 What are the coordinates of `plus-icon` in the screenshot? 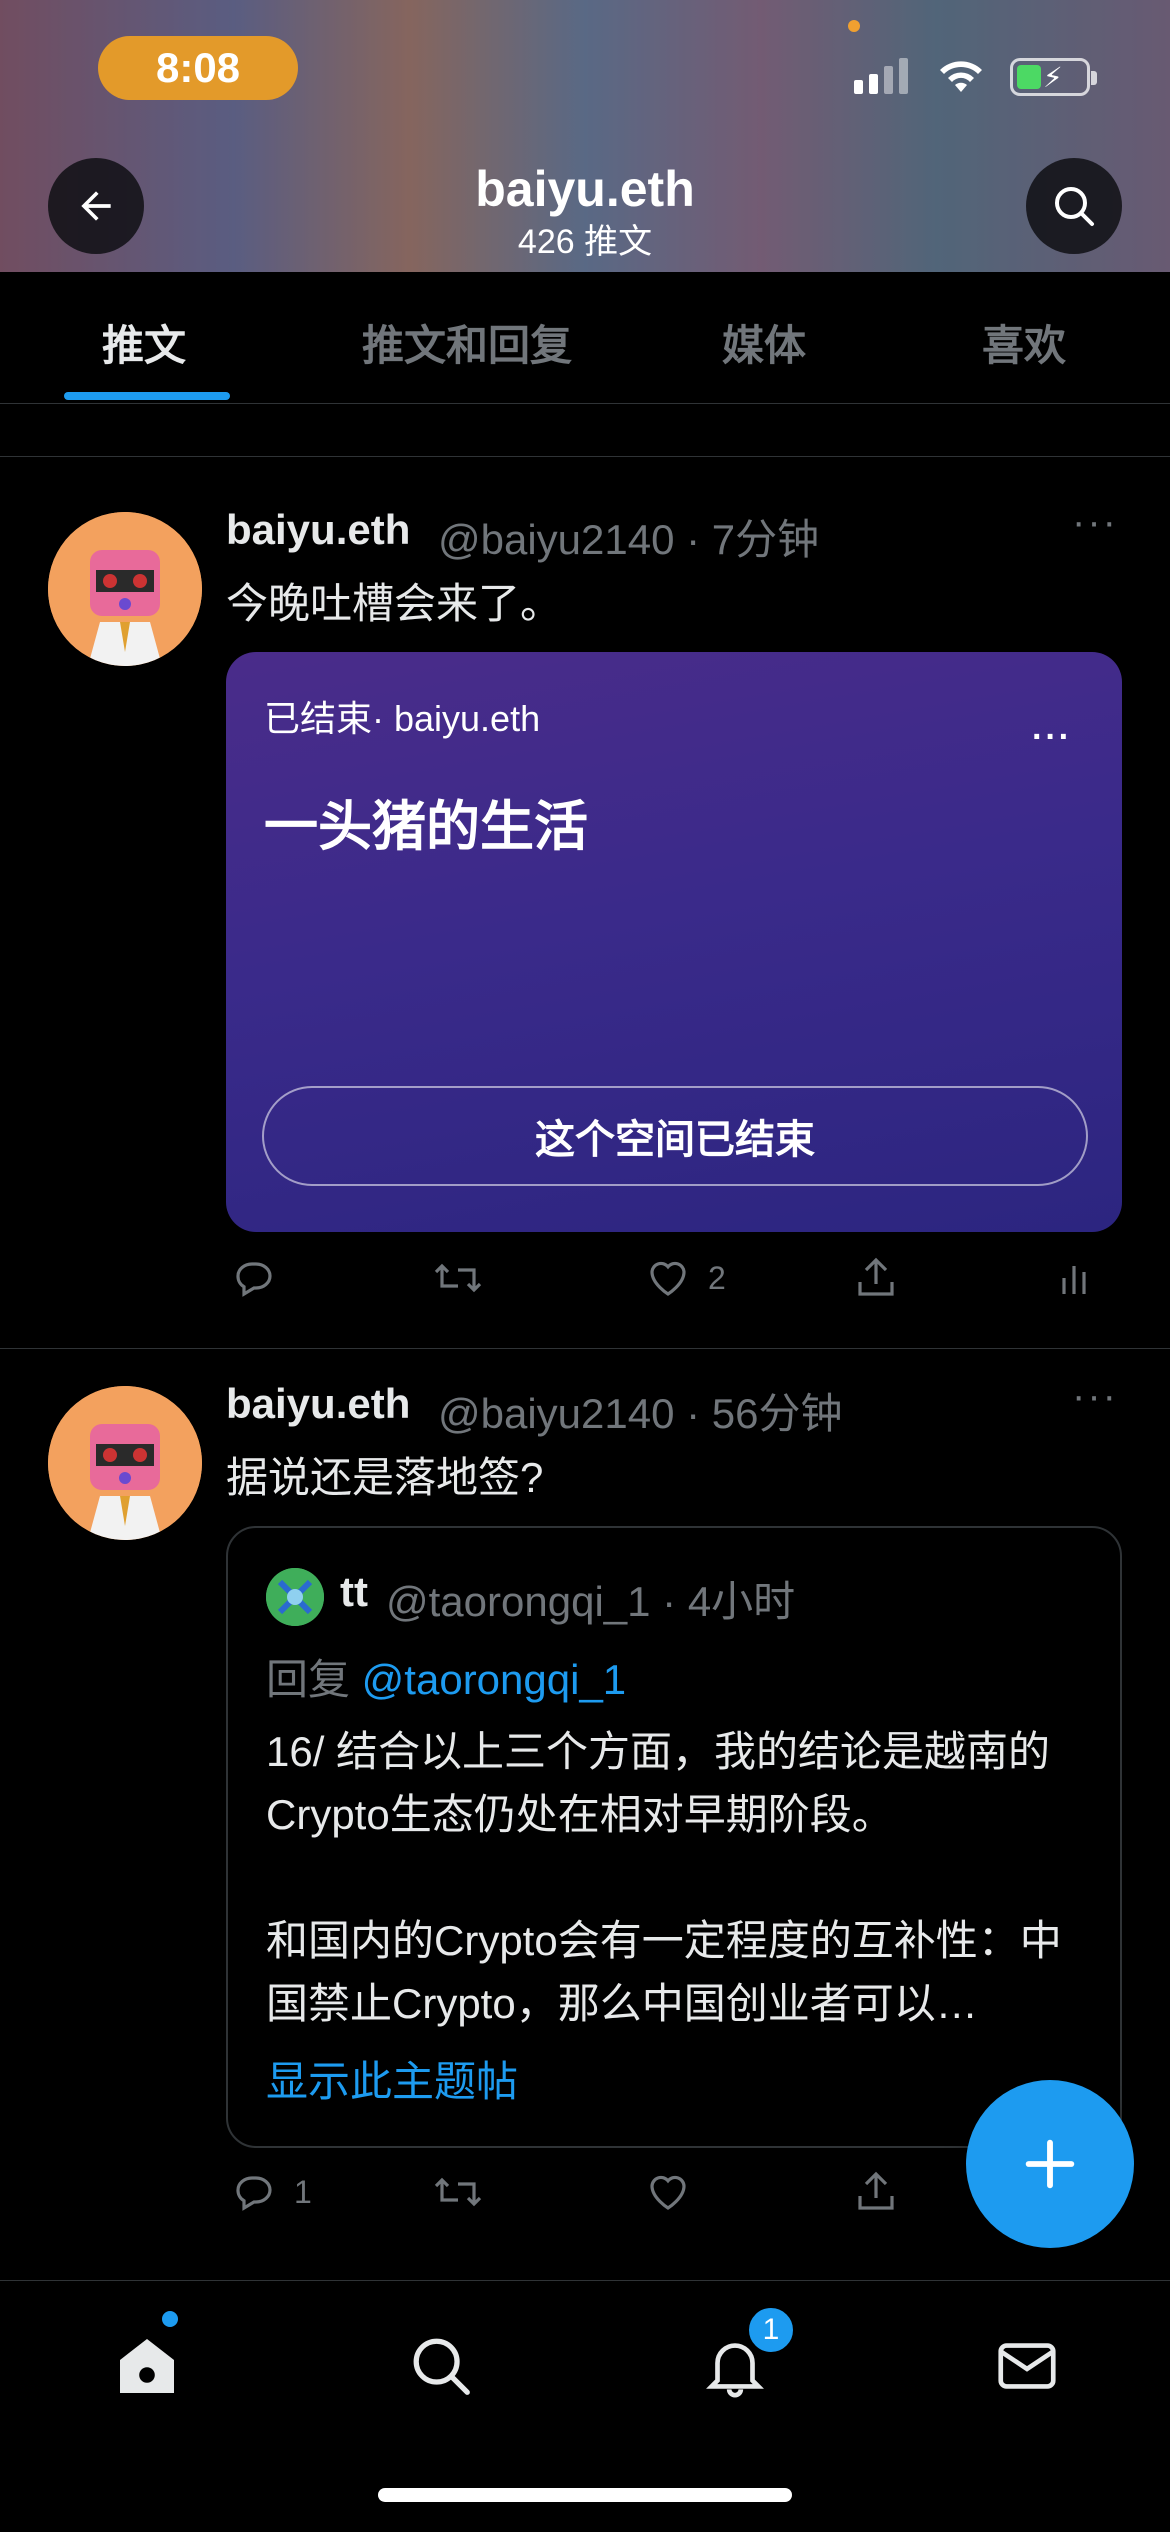 It's located at (1050, 2164).